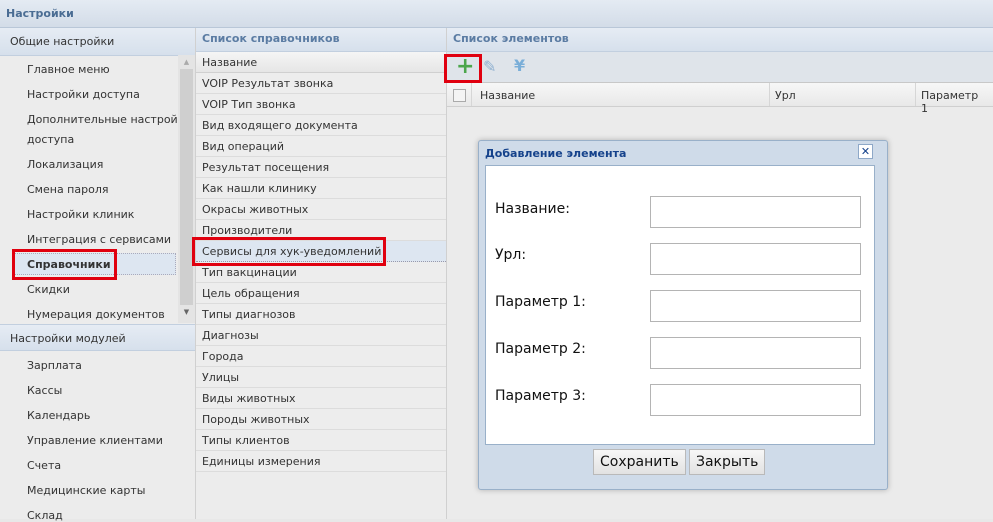 The image size is (993, 522). Describe the element at coordinates (95, 440) in the screenshot. I see `nav-item: Управление клиентами` at that location.